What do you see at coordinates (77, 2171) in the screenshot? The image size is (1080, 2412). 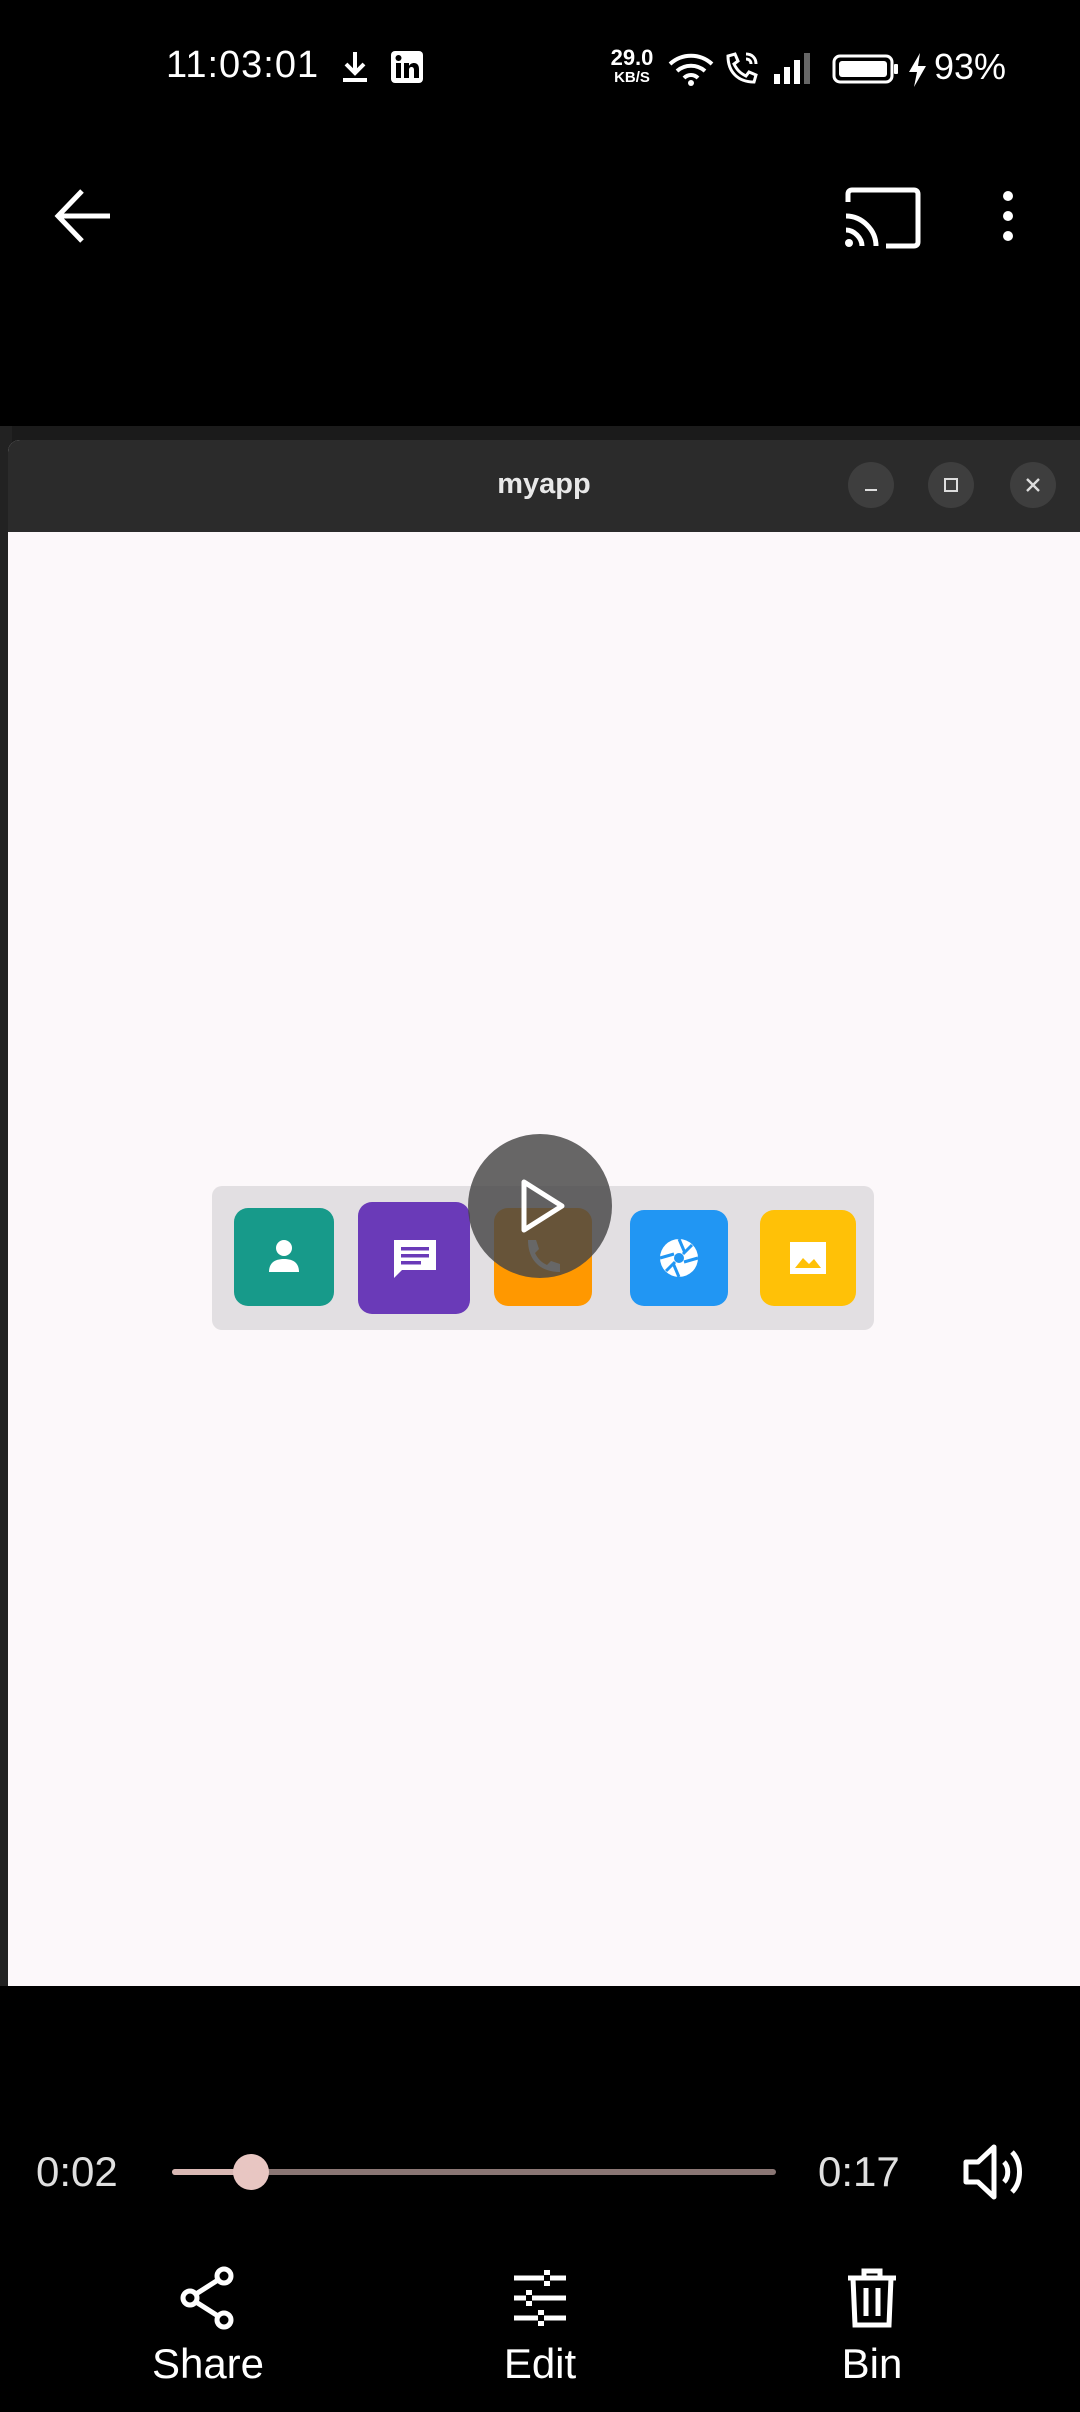 I see `current-time: 0:02` at bounding box center [77, 2171].